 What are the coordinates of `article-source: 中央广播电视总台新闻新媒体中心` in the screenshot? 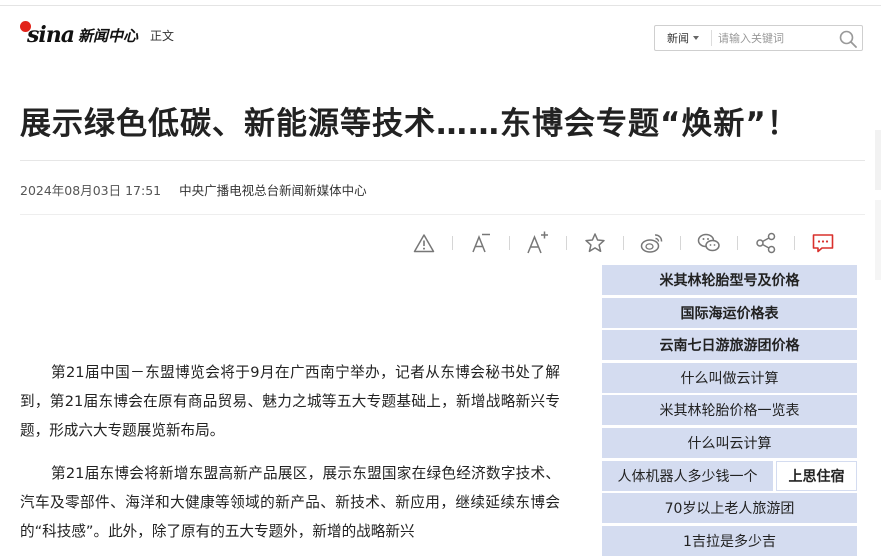 It's located at (273, 190).